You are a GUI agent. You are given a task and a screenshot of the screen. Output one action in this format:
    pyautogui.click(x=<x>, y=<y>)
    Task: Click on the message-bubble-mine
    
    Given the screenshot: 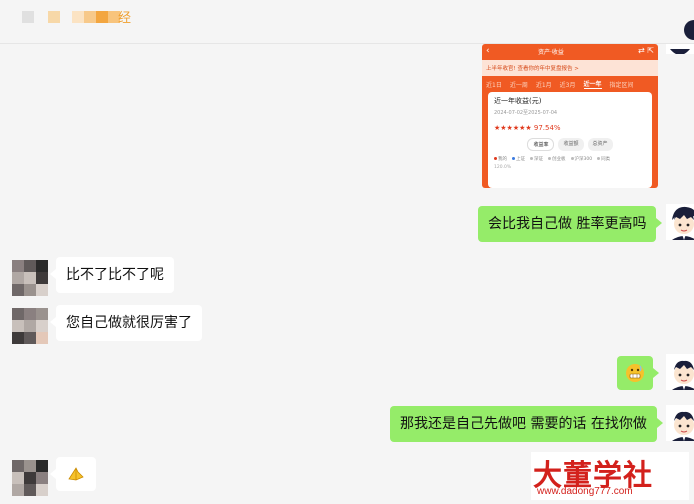 What is the action you would take?
    pyautogui.click(x=638, y=373)
    